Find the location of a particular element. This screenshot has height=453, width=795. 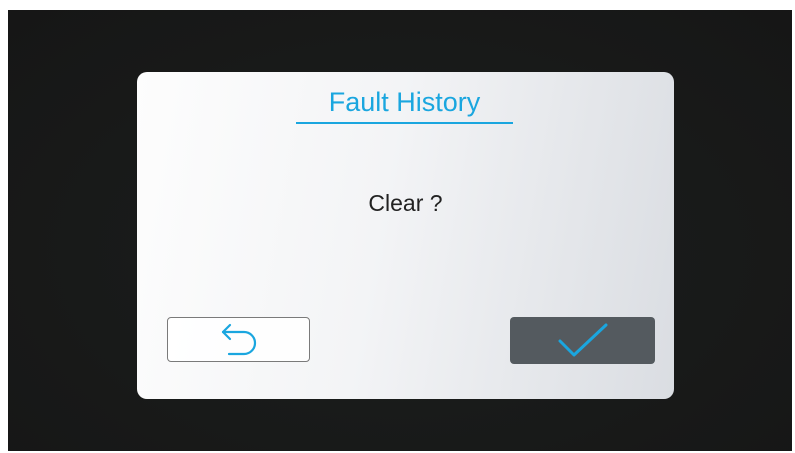

title-underline is located at coordinates (404, 123).